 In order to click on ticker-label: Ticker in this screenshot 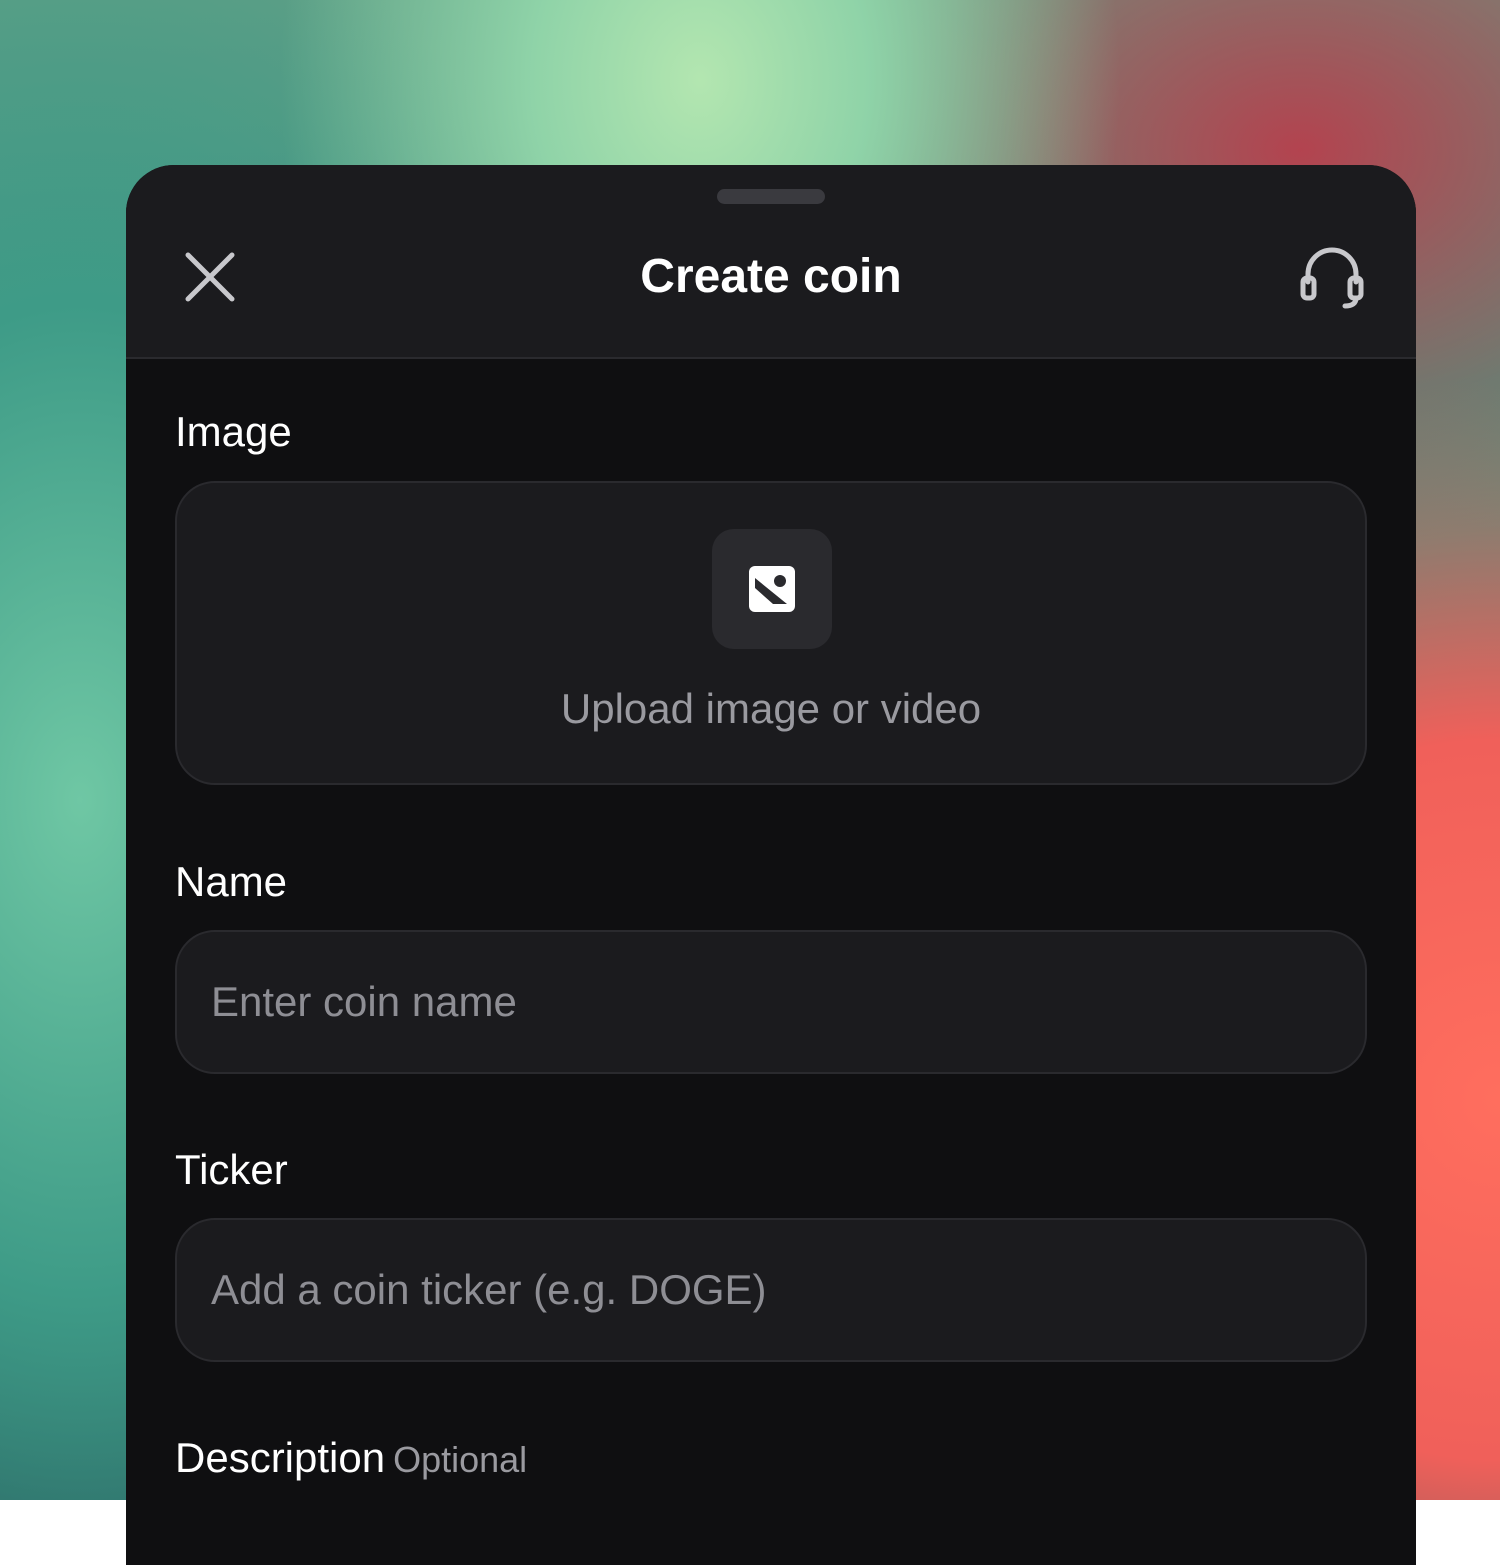, I will do `click(231, 1169)`.